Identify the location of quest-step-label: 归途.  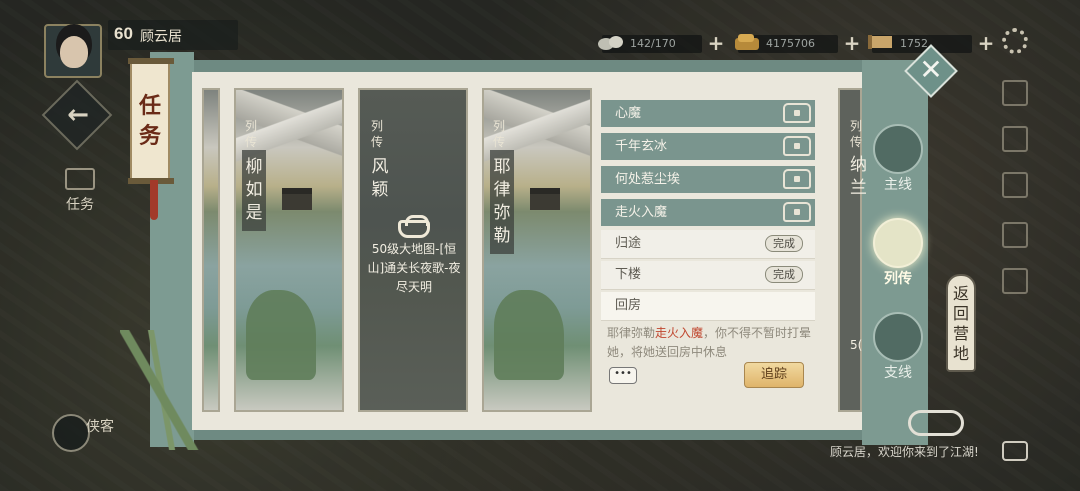
(628, 243).